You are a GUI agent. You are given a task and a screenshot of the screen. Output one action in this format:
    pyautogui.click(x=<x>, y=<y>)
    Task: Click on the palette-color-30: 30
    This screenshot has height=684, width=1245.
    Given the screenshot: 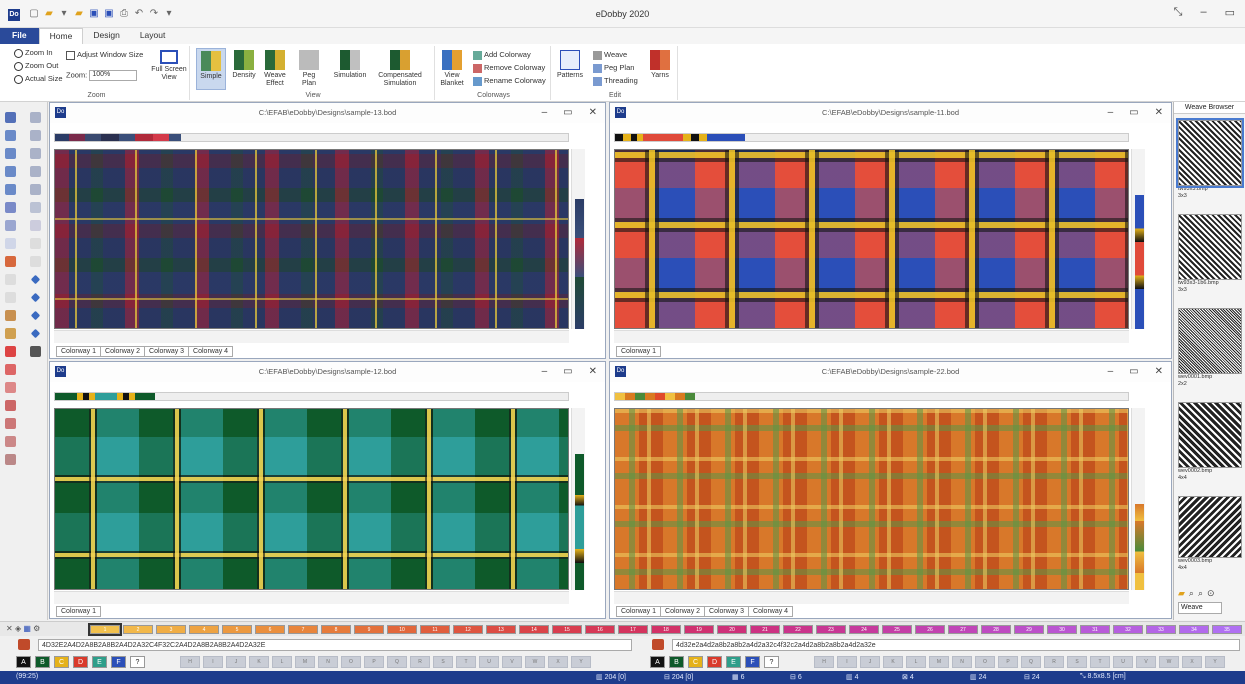 What is the action you would take?
    pyautogui.click(x=1062, y=629)
    